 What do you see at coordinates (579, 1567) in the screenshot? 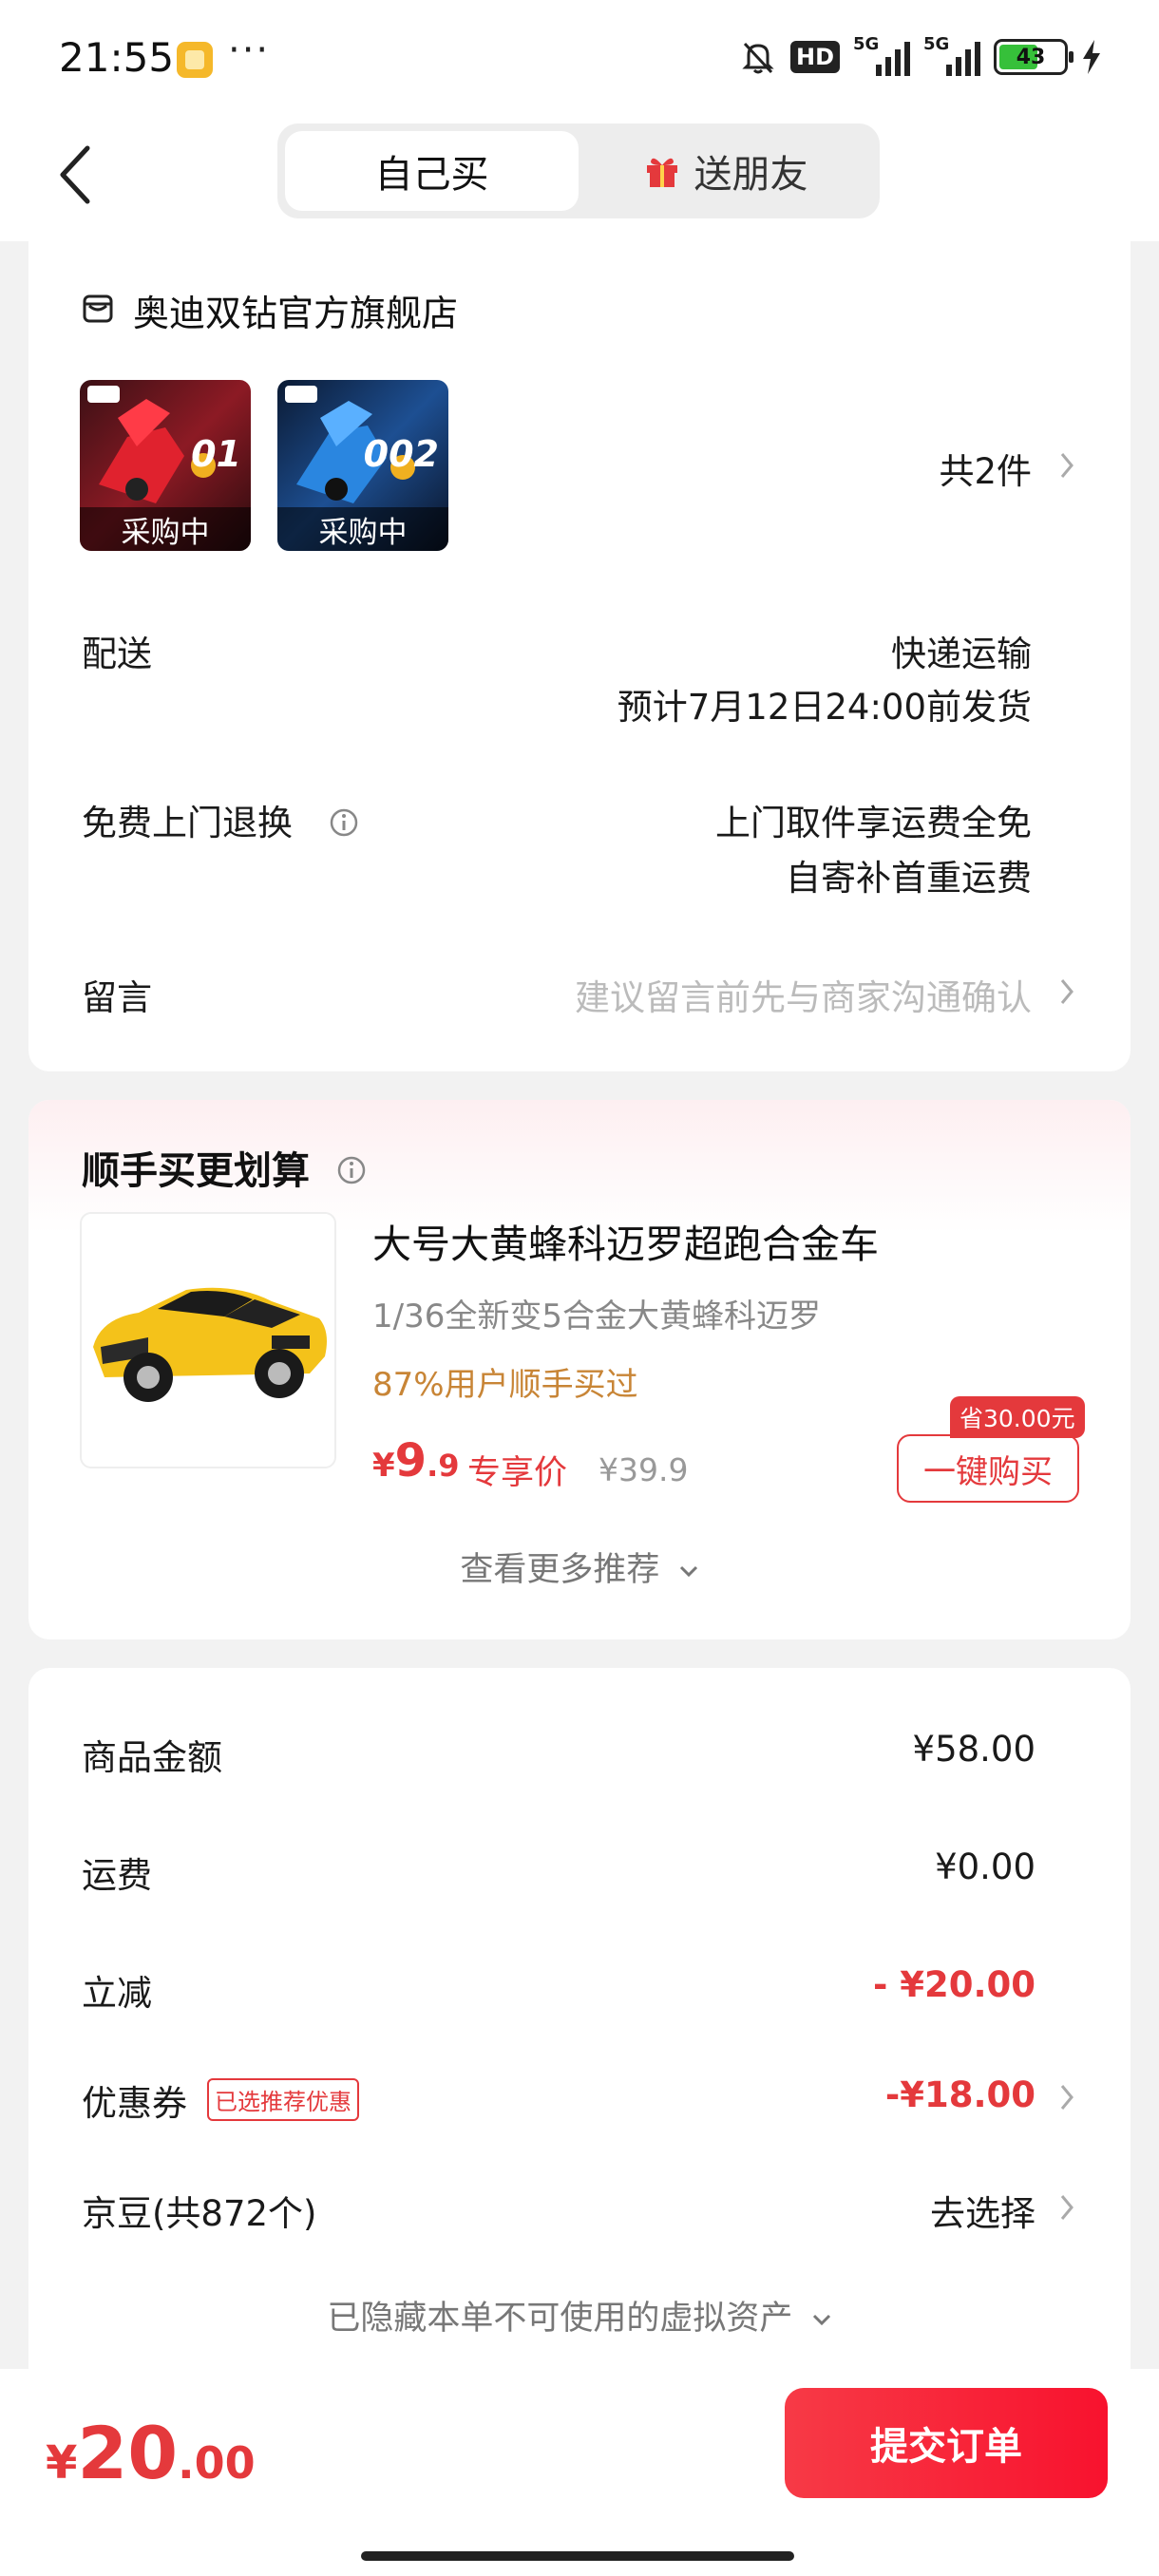
I see `more-recommendations-link: 查看更多推荐` at bounding box center [579, 1567].